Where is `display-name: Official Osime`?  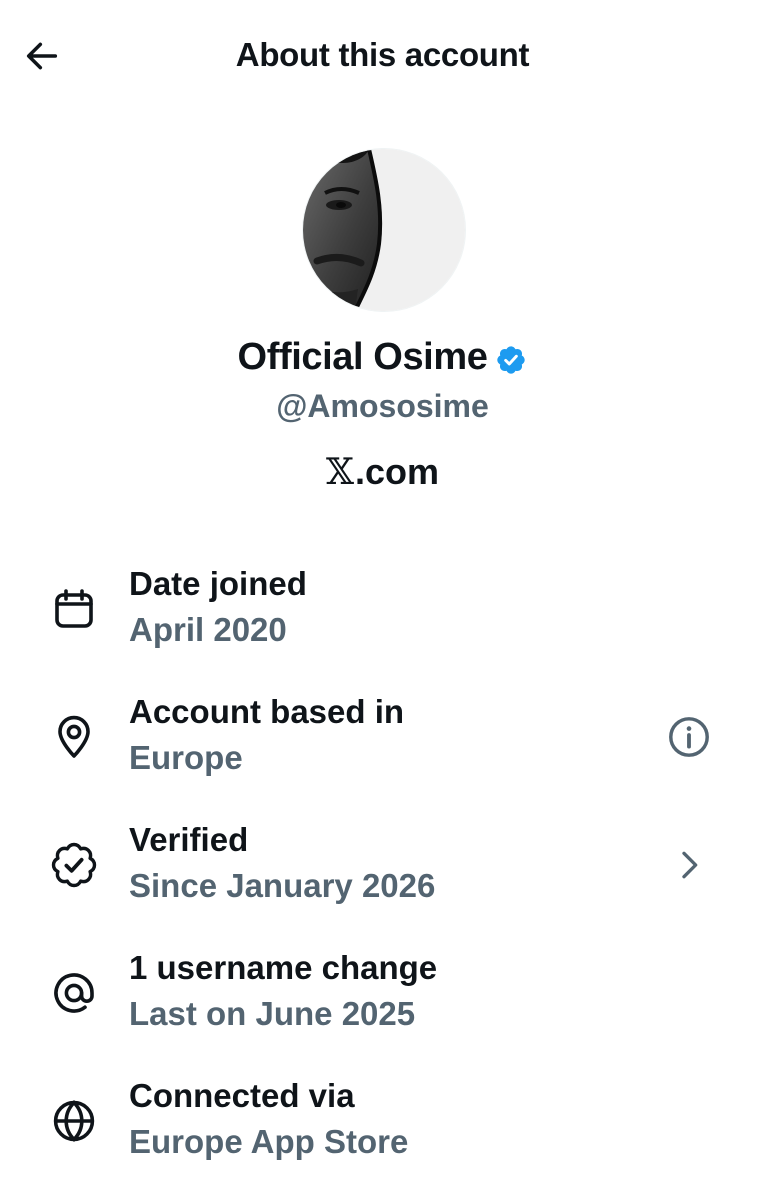 display-name: Official Osime is located at coordinates (362, 357).